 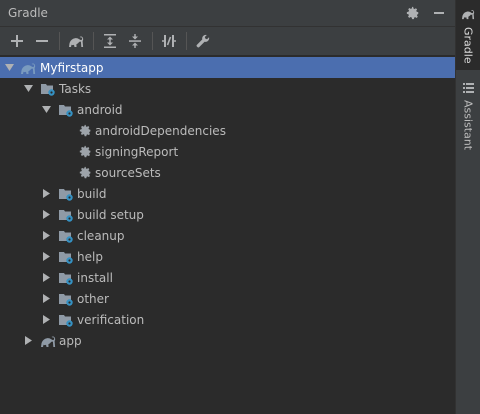 What do you see at coordinates (227, 130) in the screenshot?
I see `tree-row-task: androidDependencies` at bounding box center [227, 130].